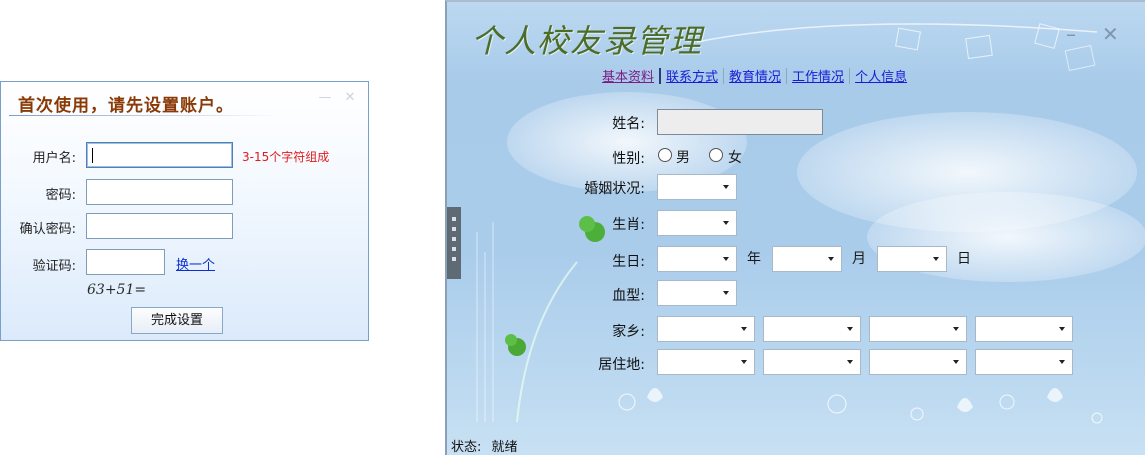 The height and width of the screenshot is (455, 1145). I want to click on title-divider, so click(144, 115).